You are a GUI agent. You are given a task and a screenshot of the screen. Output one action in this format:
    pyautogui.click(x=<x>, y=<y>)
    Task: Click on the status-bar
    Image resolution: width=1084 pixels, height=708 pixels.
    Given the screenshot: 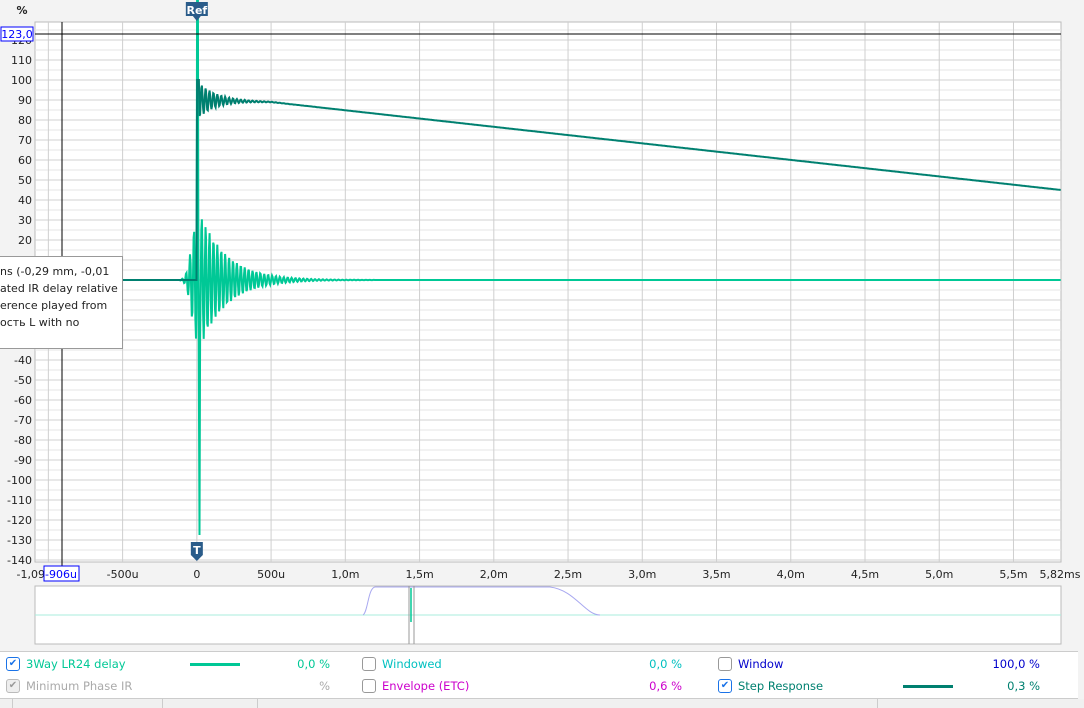 What is the action you would take?
    pyautogui.click(x=542, y=703)
    